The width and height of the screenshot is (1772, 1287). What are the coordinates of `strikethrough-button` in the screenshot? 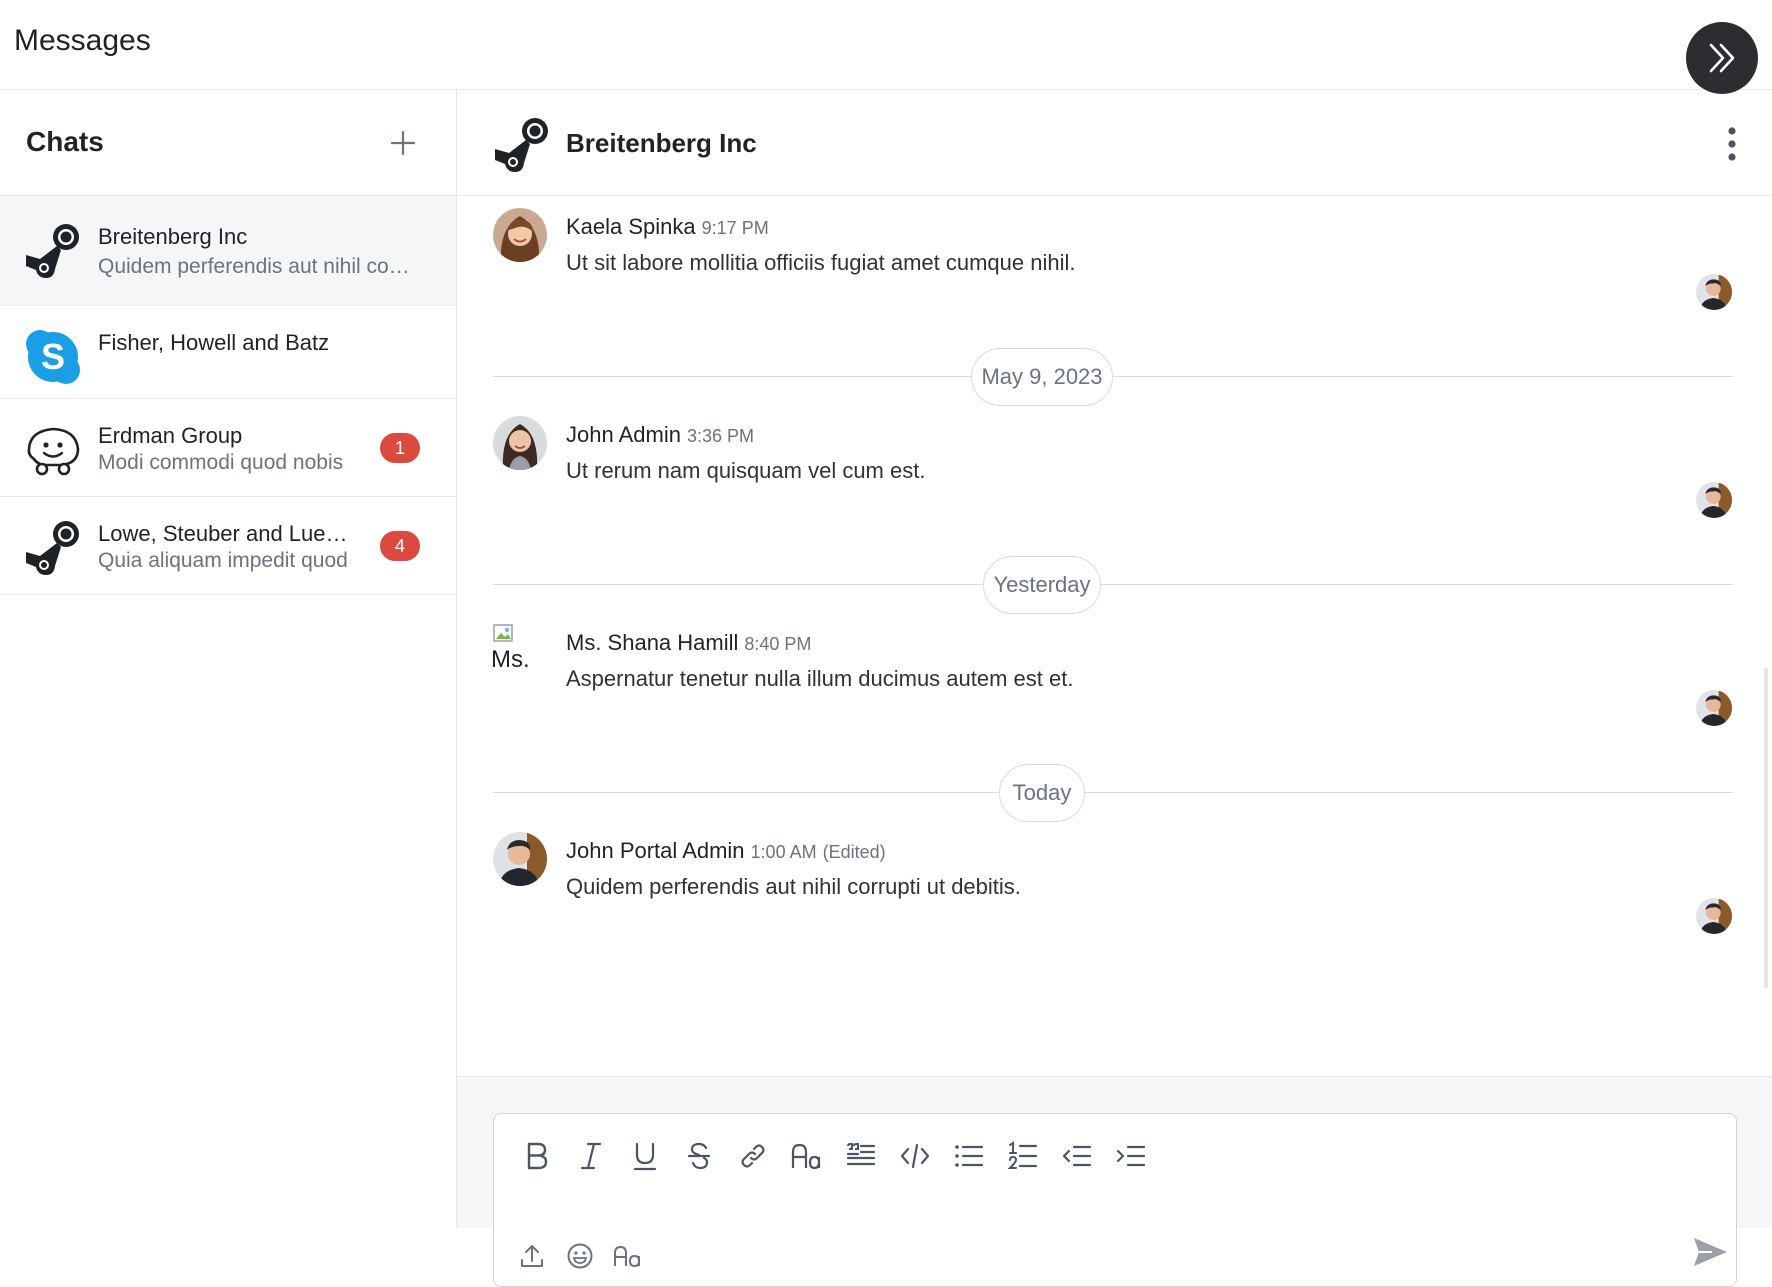 It's located at (699, 1156).